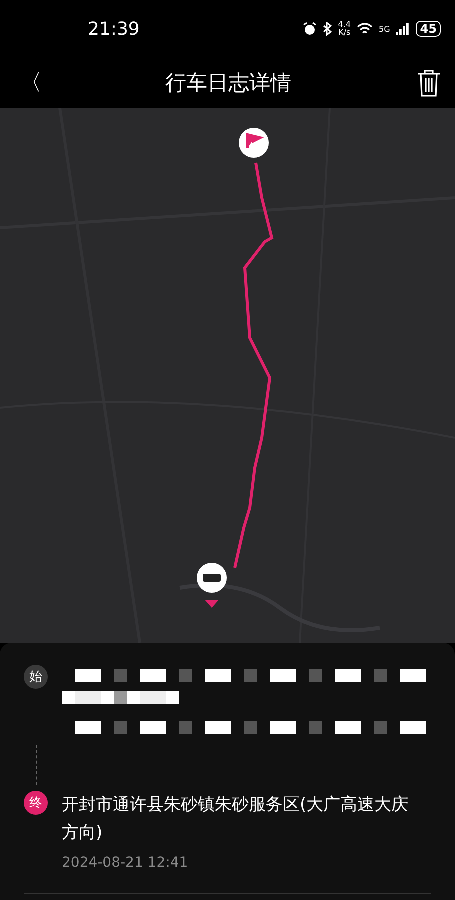  I want to click on battery-level: 45, so click(428, 29).